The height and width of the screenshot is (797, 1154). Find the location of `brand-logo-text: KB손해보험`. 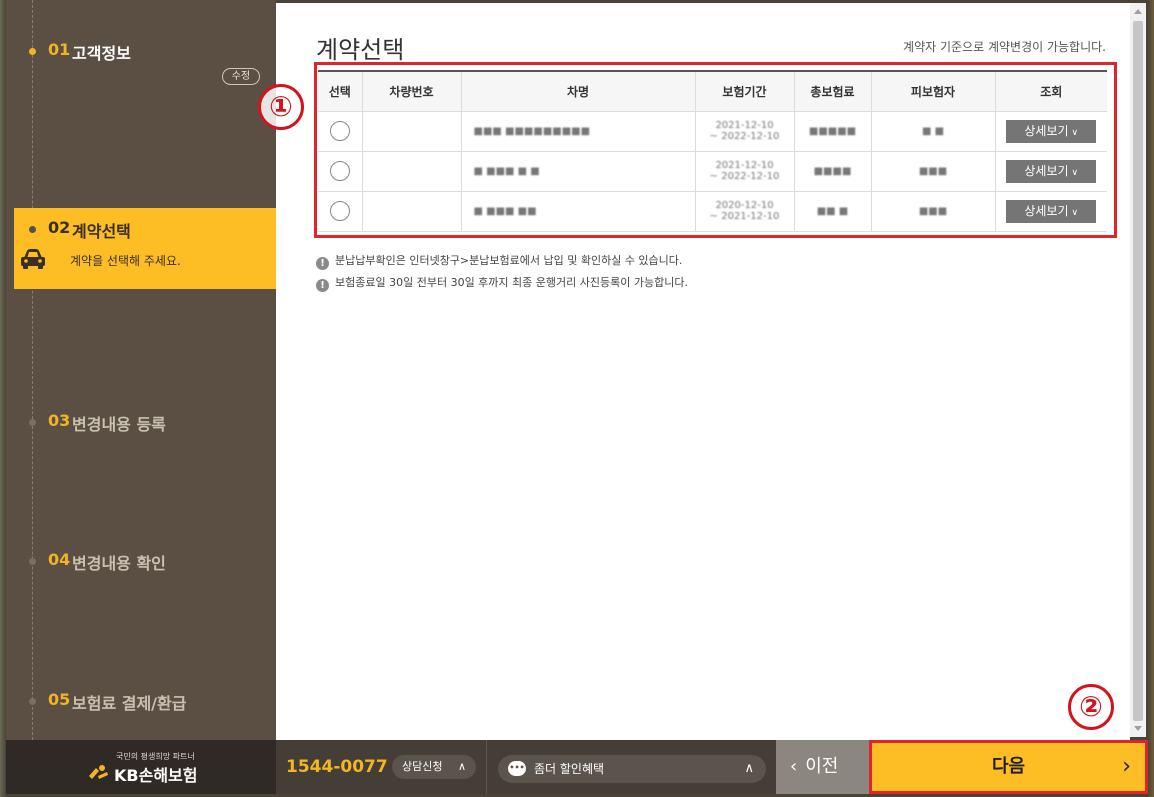

brand-logo-text: KB손해보험 is located at coordinates (156, 775).